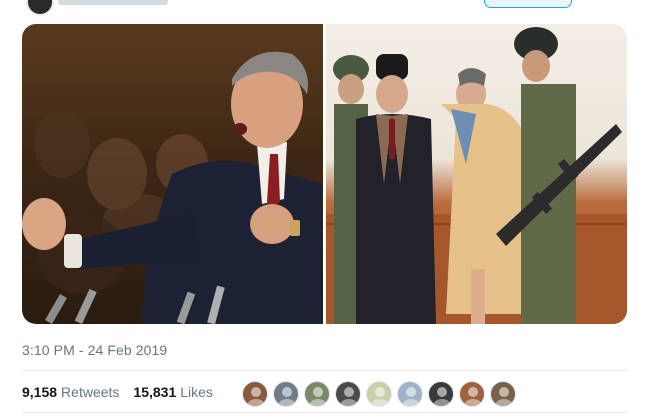 This screenshot has height=420, width=650. I want to click on divider-bottom, so click(325, 412).